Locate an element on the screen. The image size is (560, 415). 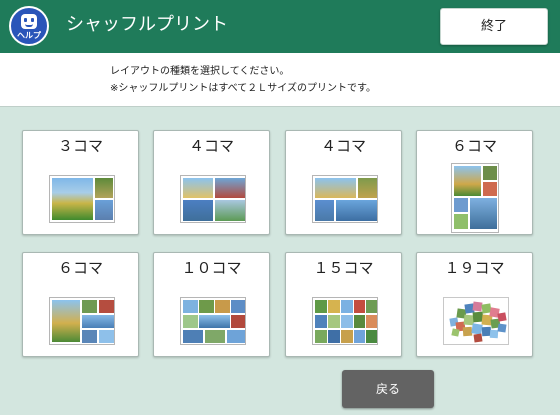
layout-6b-thumbnail is located at coordinates (82, 321).